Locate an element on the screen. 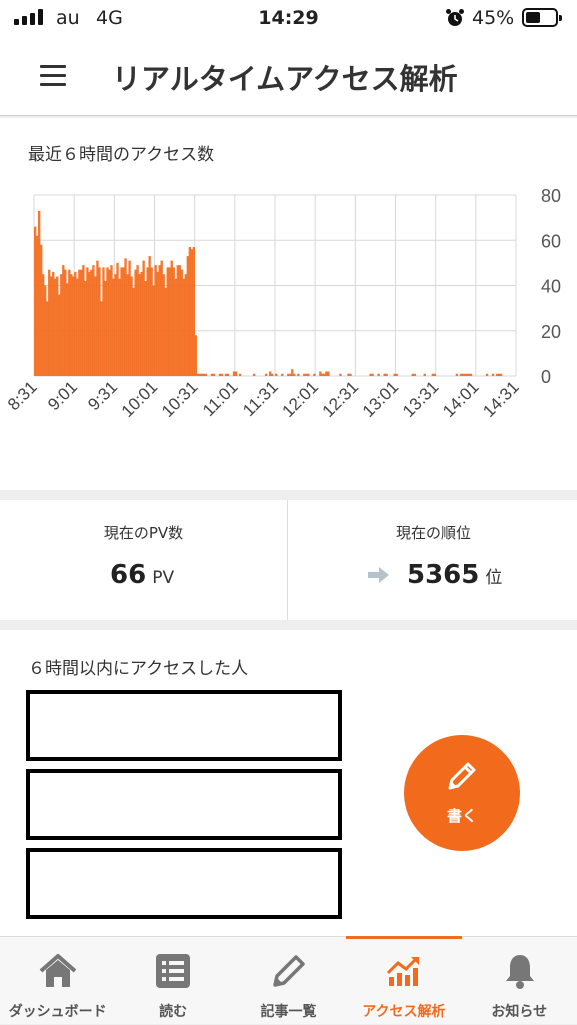  tab-label: ダッシュボード is located at coordinates (57, 1012).